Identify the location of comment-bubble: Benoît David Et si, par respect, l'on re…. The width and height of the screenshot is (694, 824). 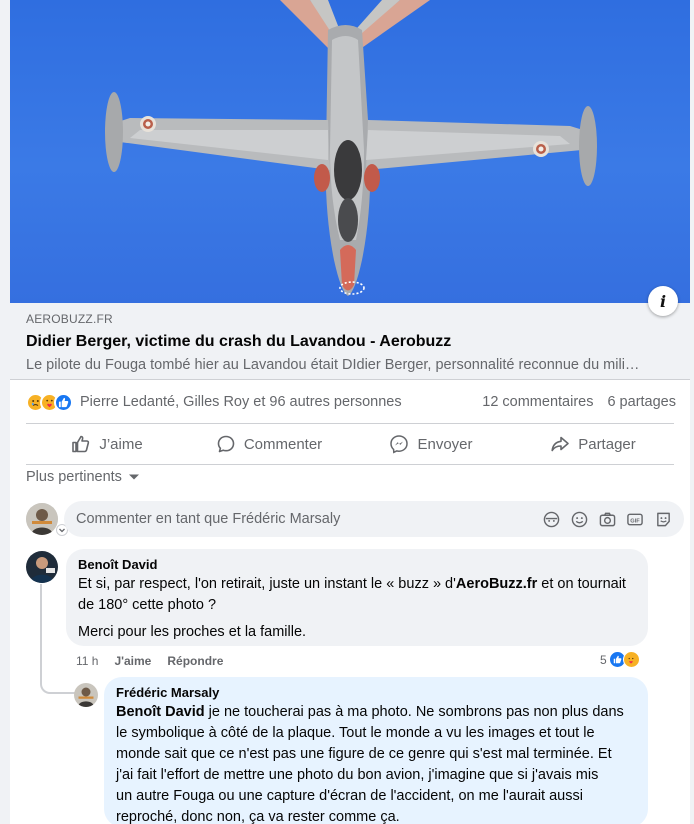
(357, 597).